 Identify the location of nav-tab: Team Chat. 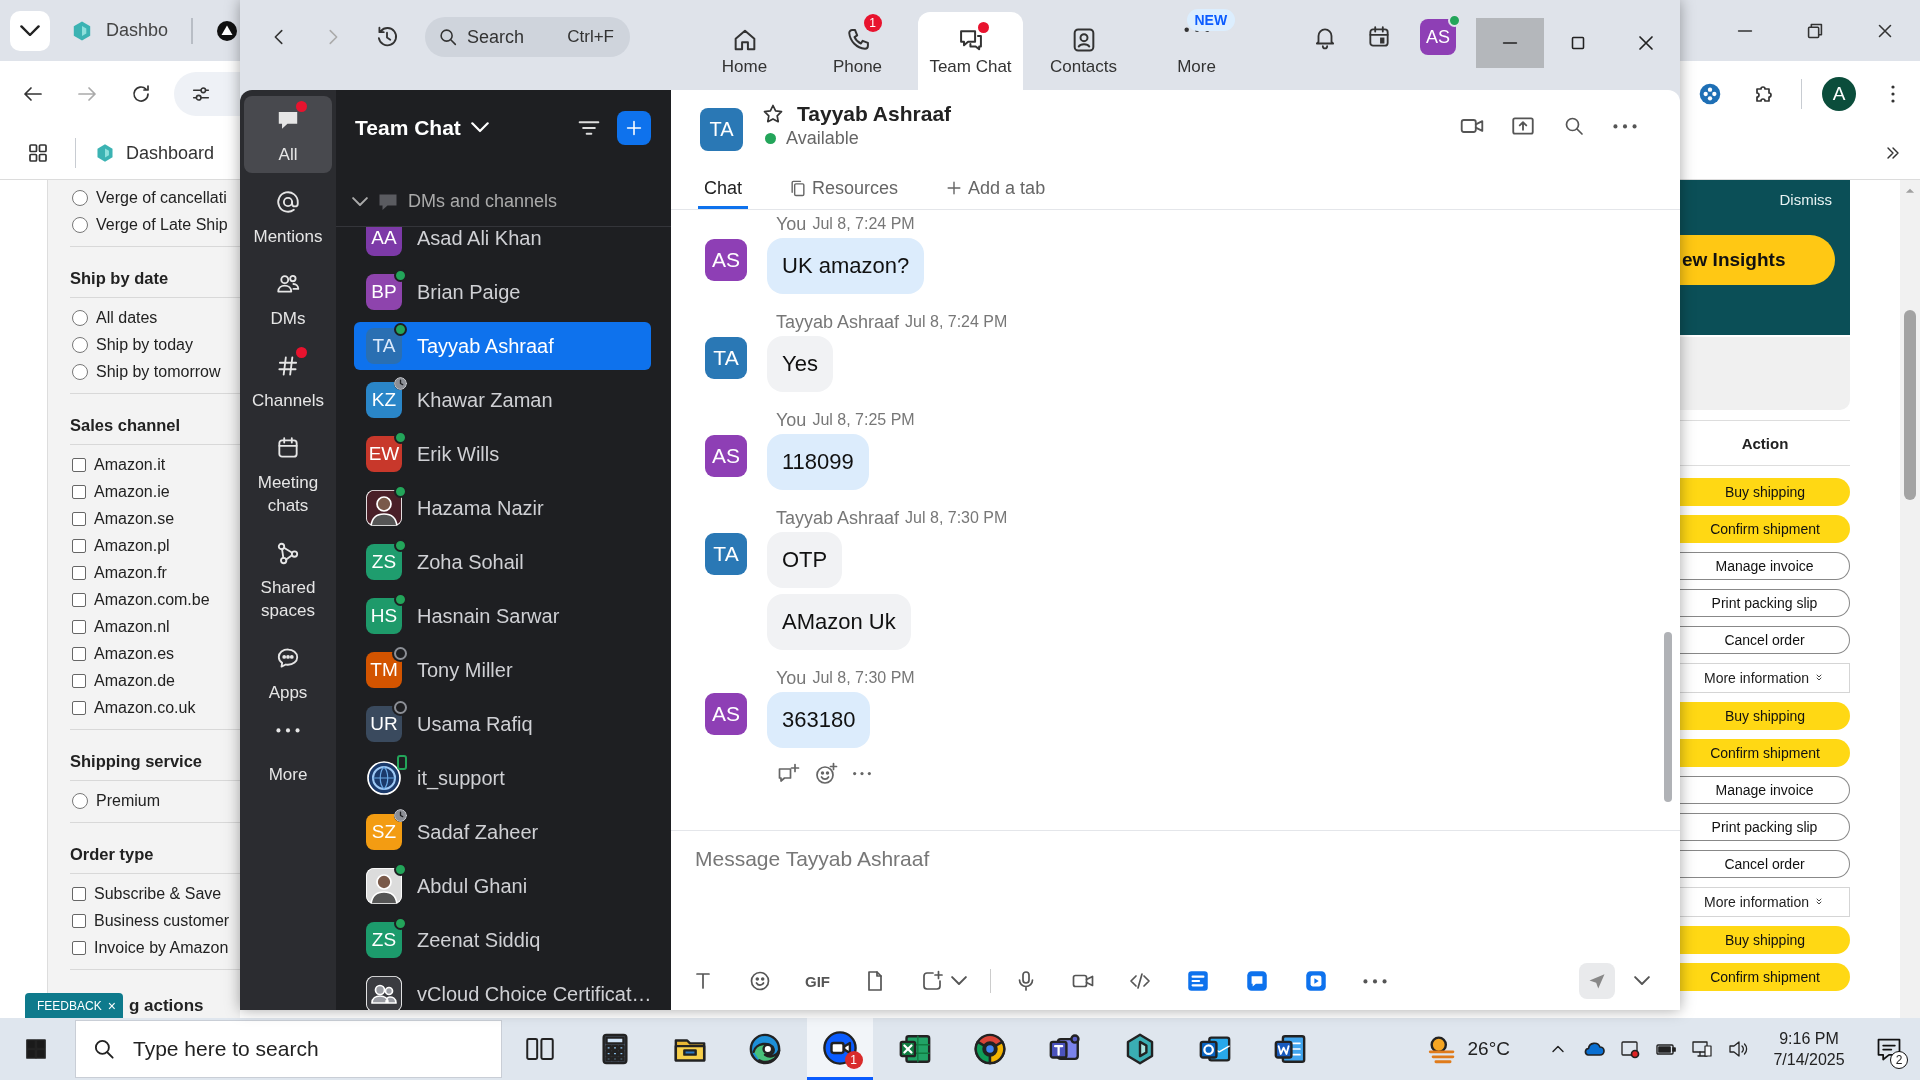
(970, 51).